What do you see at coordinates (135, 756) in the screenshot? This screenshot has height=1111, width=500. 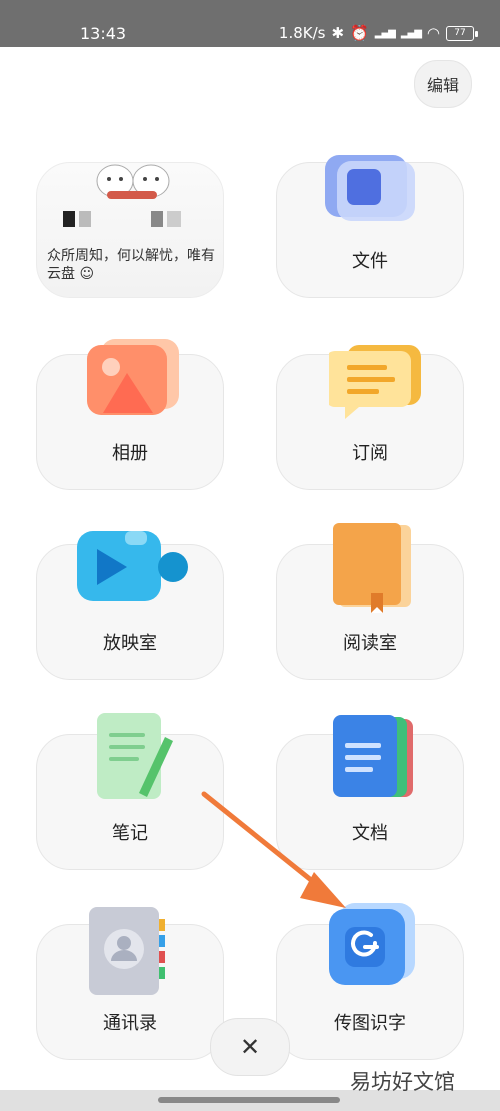 I see `notebook-pen-icon` at bounding box center [135, 756].